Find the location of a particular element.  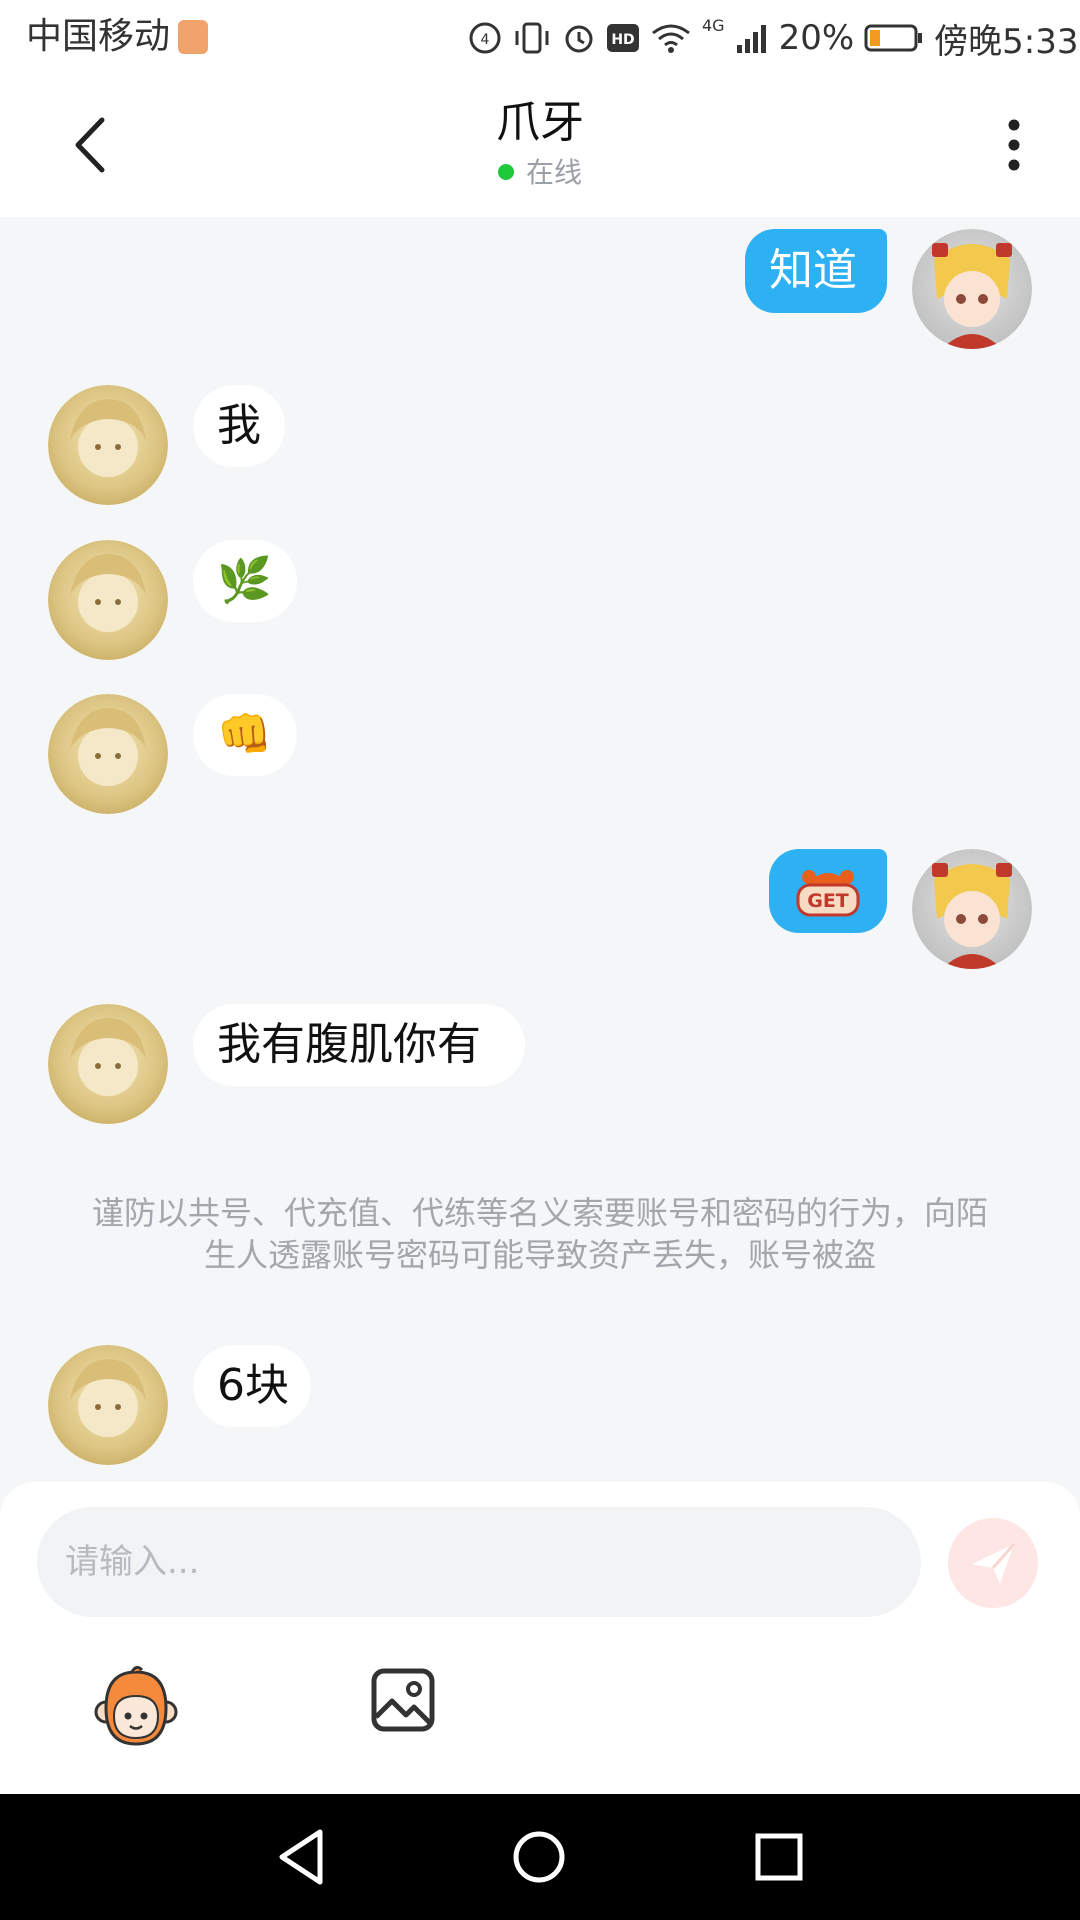

sticker-bubble: GET is located at coordinates (828, 891).